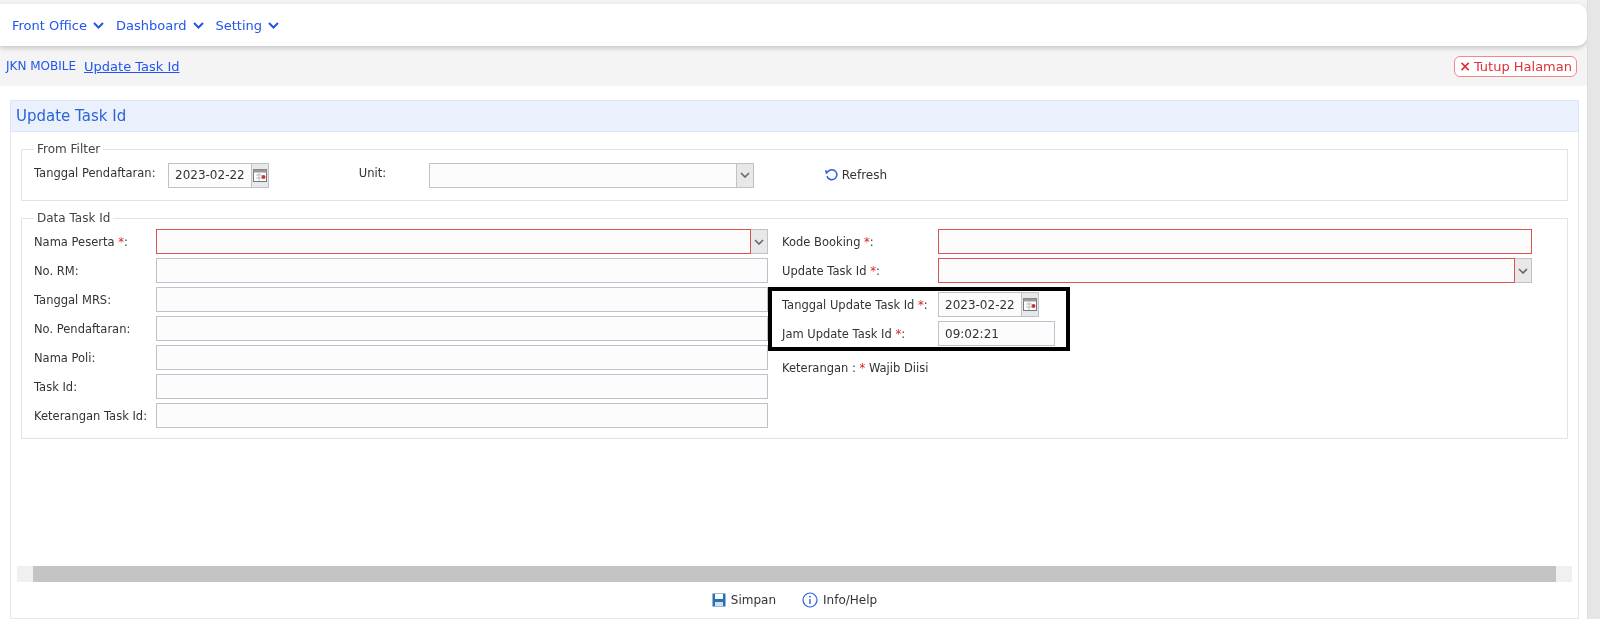 This screenshot has height=619, width=1600. Describe the element at coordinates (83, 328) in the screenshot. I see `field-label: No. Pendaftaran:` at that location.